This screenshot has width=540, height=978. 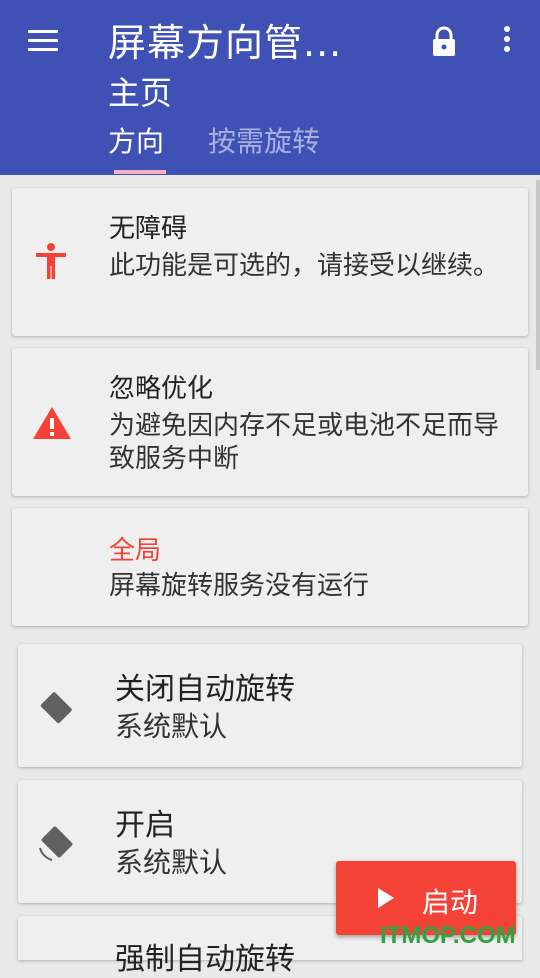 What do you see at coordinates (56, 708) in the screenshot?
I see `rotation-locked-icon` at bounding box center [56, 708].